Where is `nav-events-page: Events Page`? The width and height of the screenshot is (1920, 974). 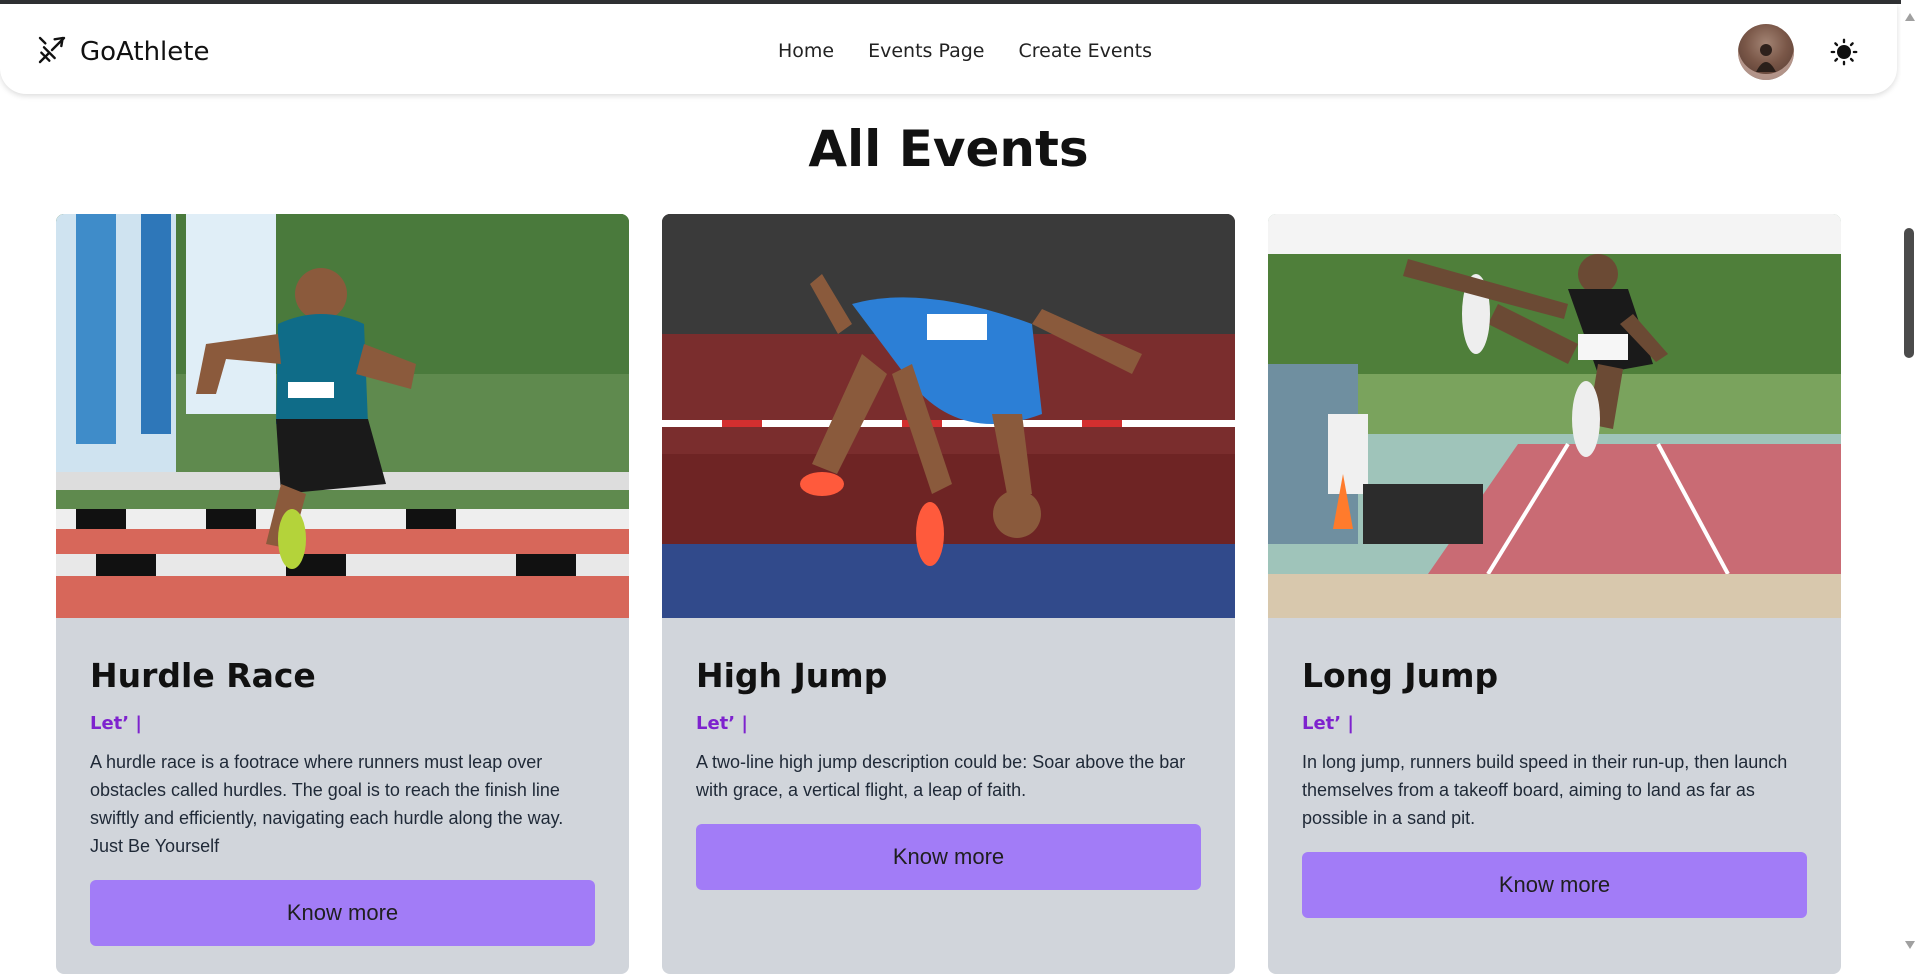
nav-events-page: Events Page is located at coordinates (926, 51).